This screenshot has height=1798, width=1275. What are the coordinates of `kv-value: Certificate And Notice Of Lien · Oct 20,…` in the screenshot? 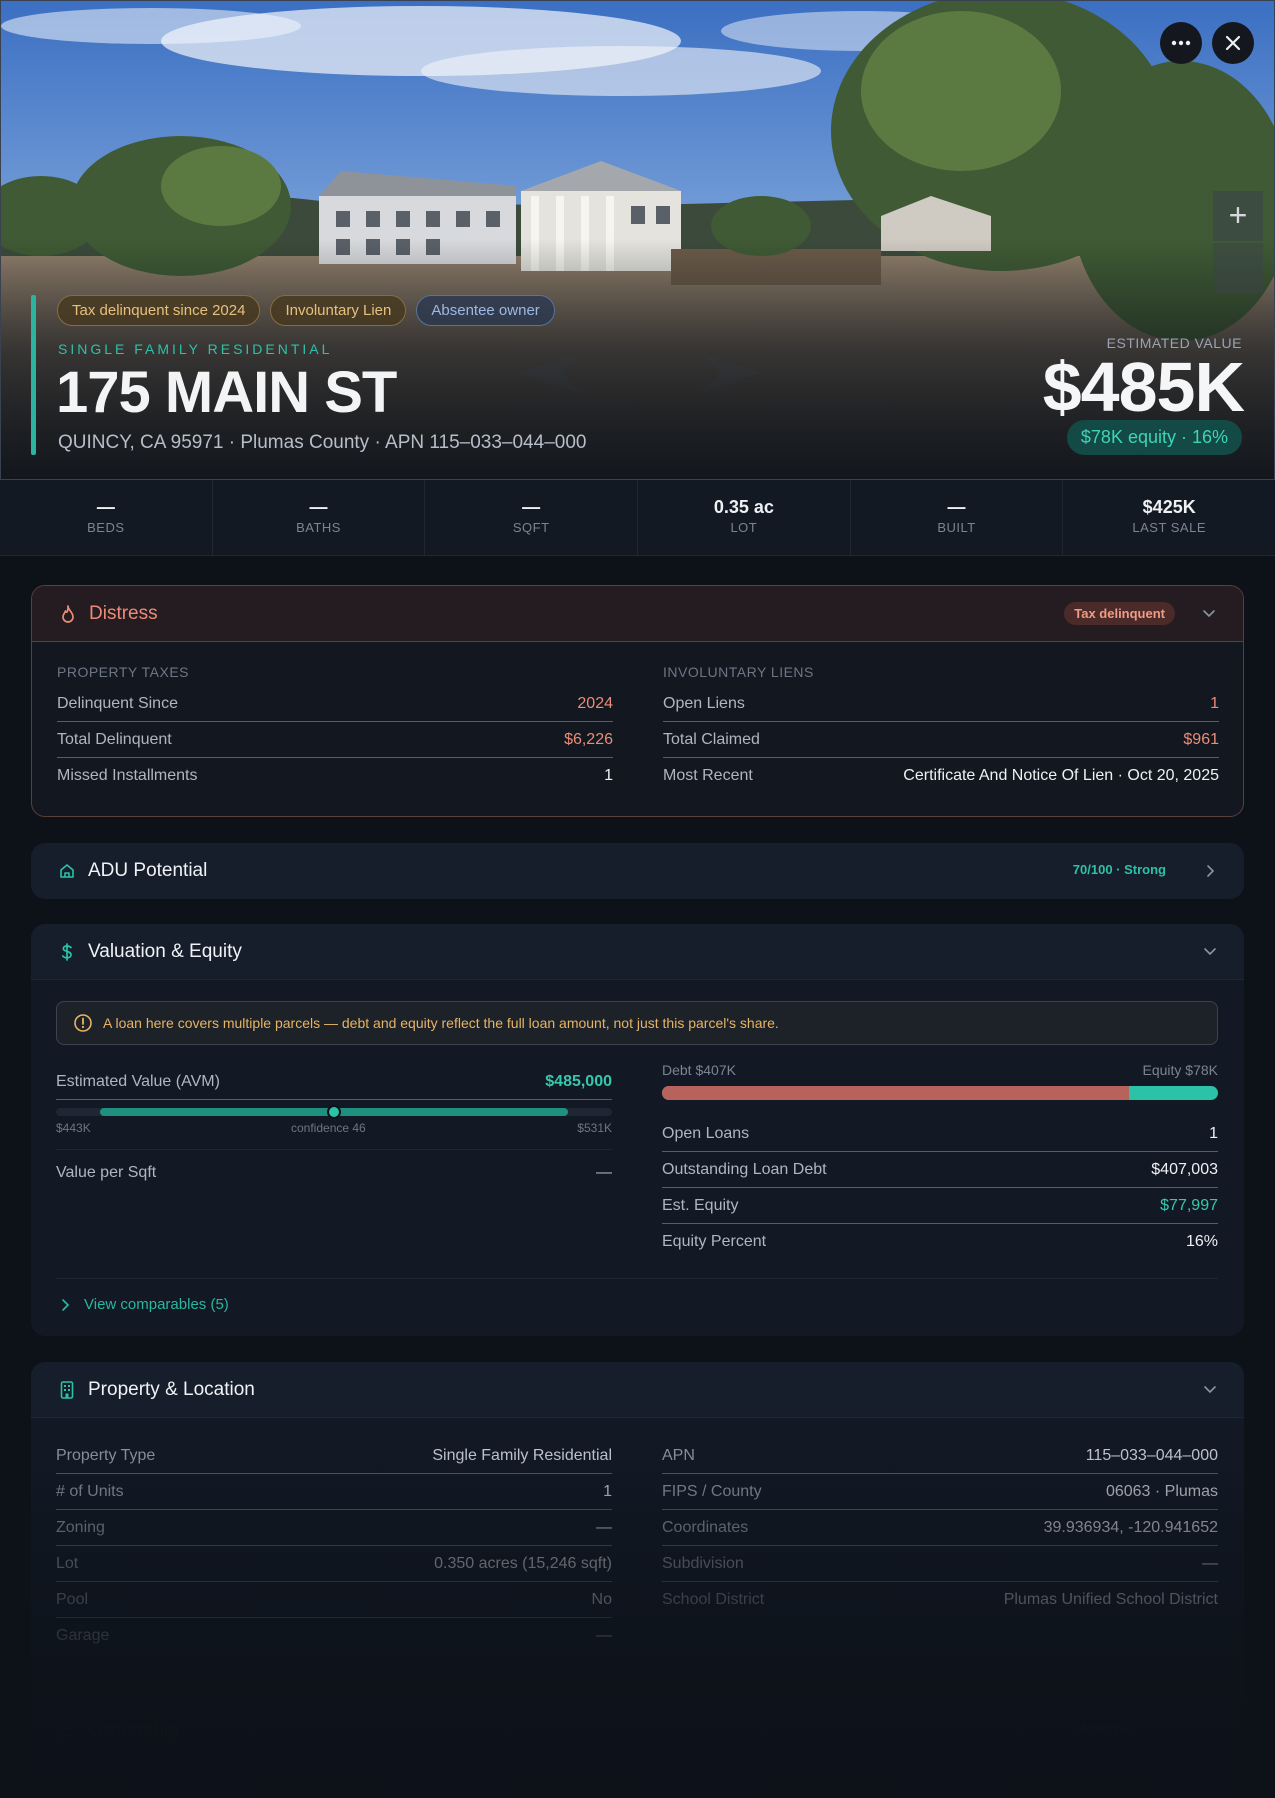 It's located at (1061, 775).